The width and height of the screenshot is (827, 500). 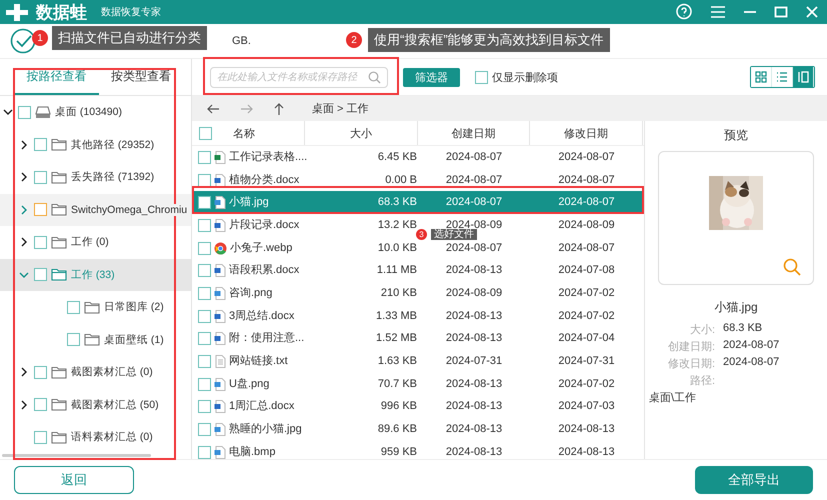 What do you see at coordinates (586, 338) in the screenshot?
I see `modified-date: 2024-07-04` at bounding box center [586, 338].